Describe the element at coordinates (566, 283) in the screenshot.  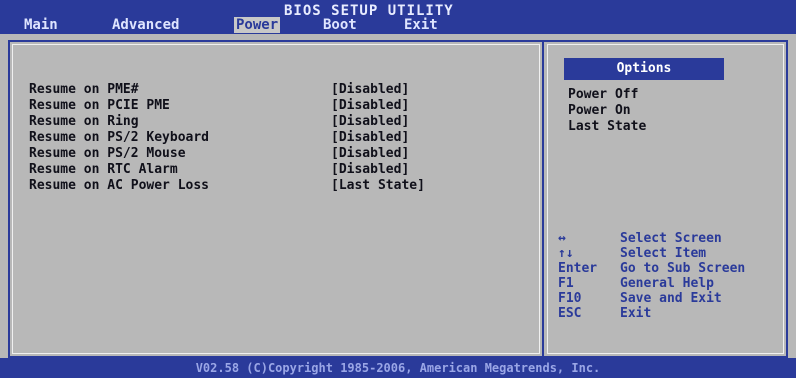
I see `help-key: F1` at that location.